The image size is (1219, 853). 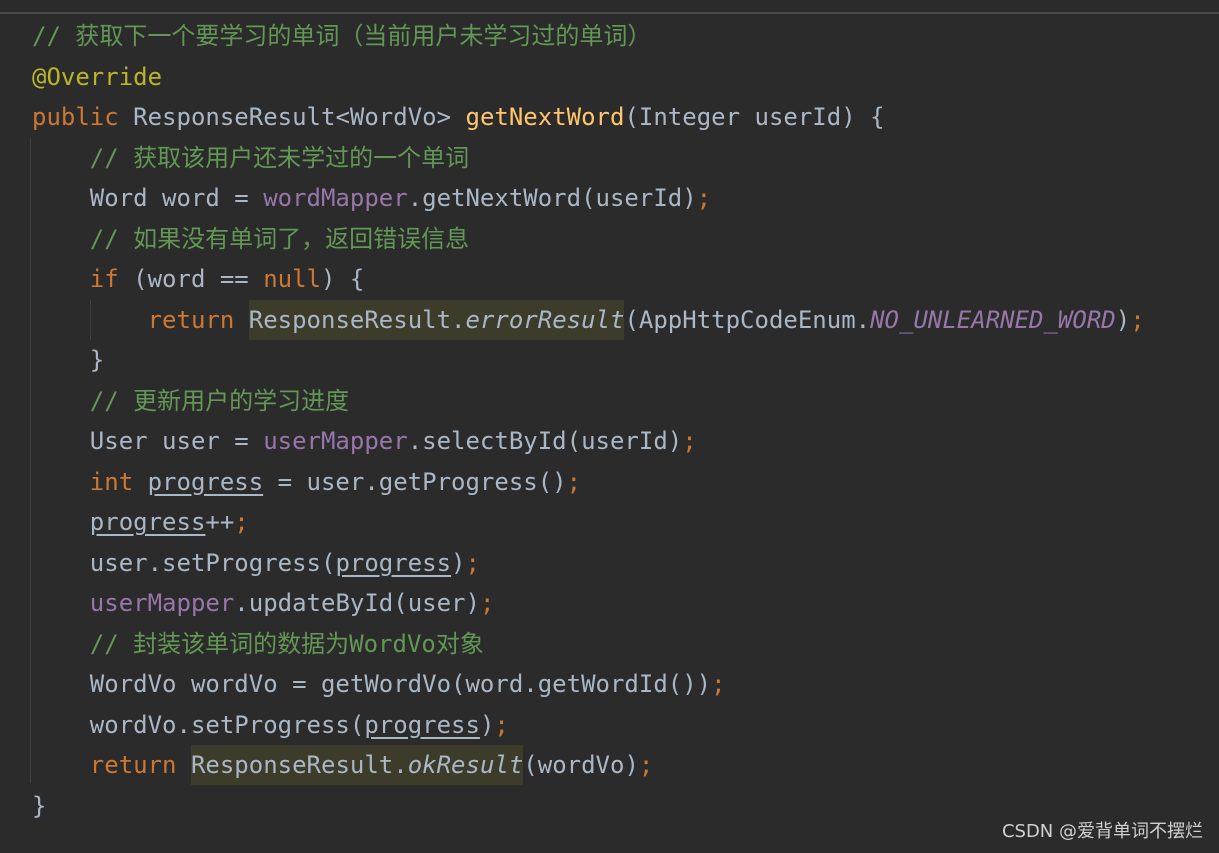 What do you see at coordinates (118, 481) in the screenshot?
I see `code-token: int` at bounding box center [118, 481].